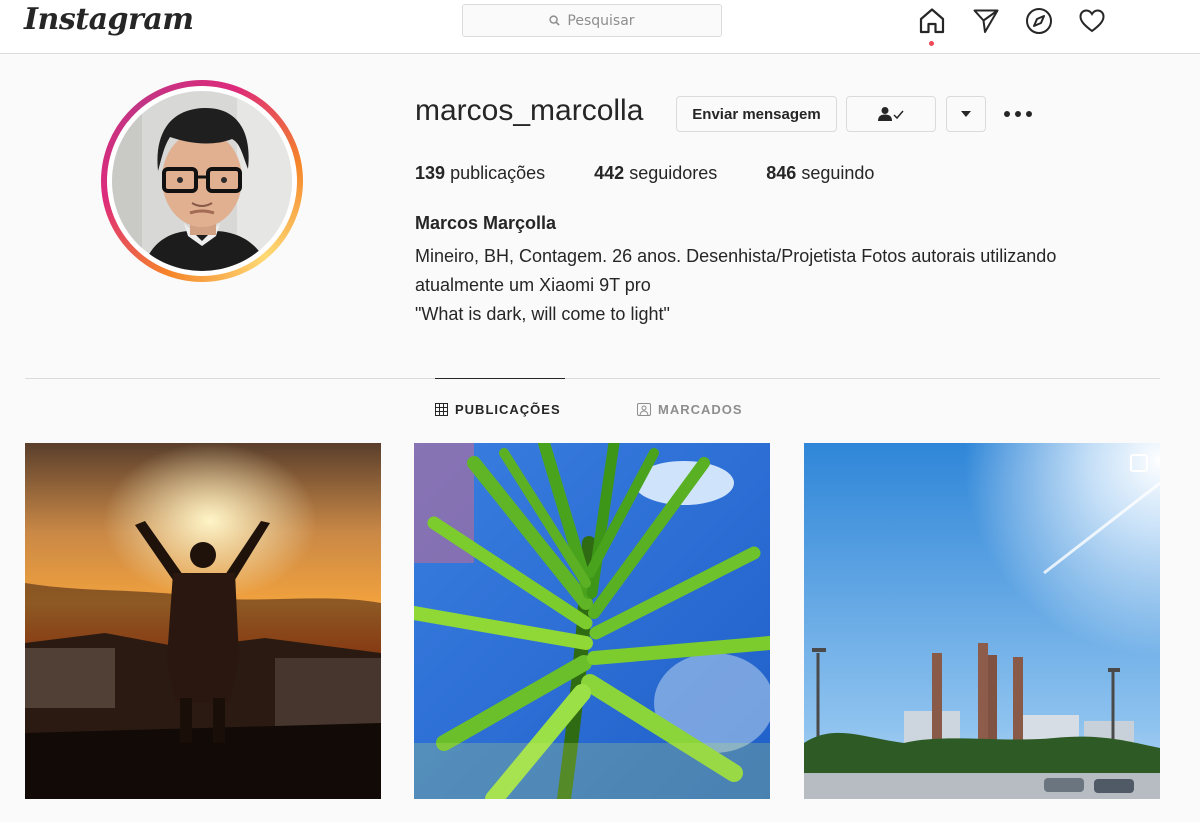 Image resolution: width=1200 pixels, height=822 pixels. What do you see at coordinates (1139, 463) in the screenshot?
I see `multiple-photos-icon` at bounding box center [1139, 463].